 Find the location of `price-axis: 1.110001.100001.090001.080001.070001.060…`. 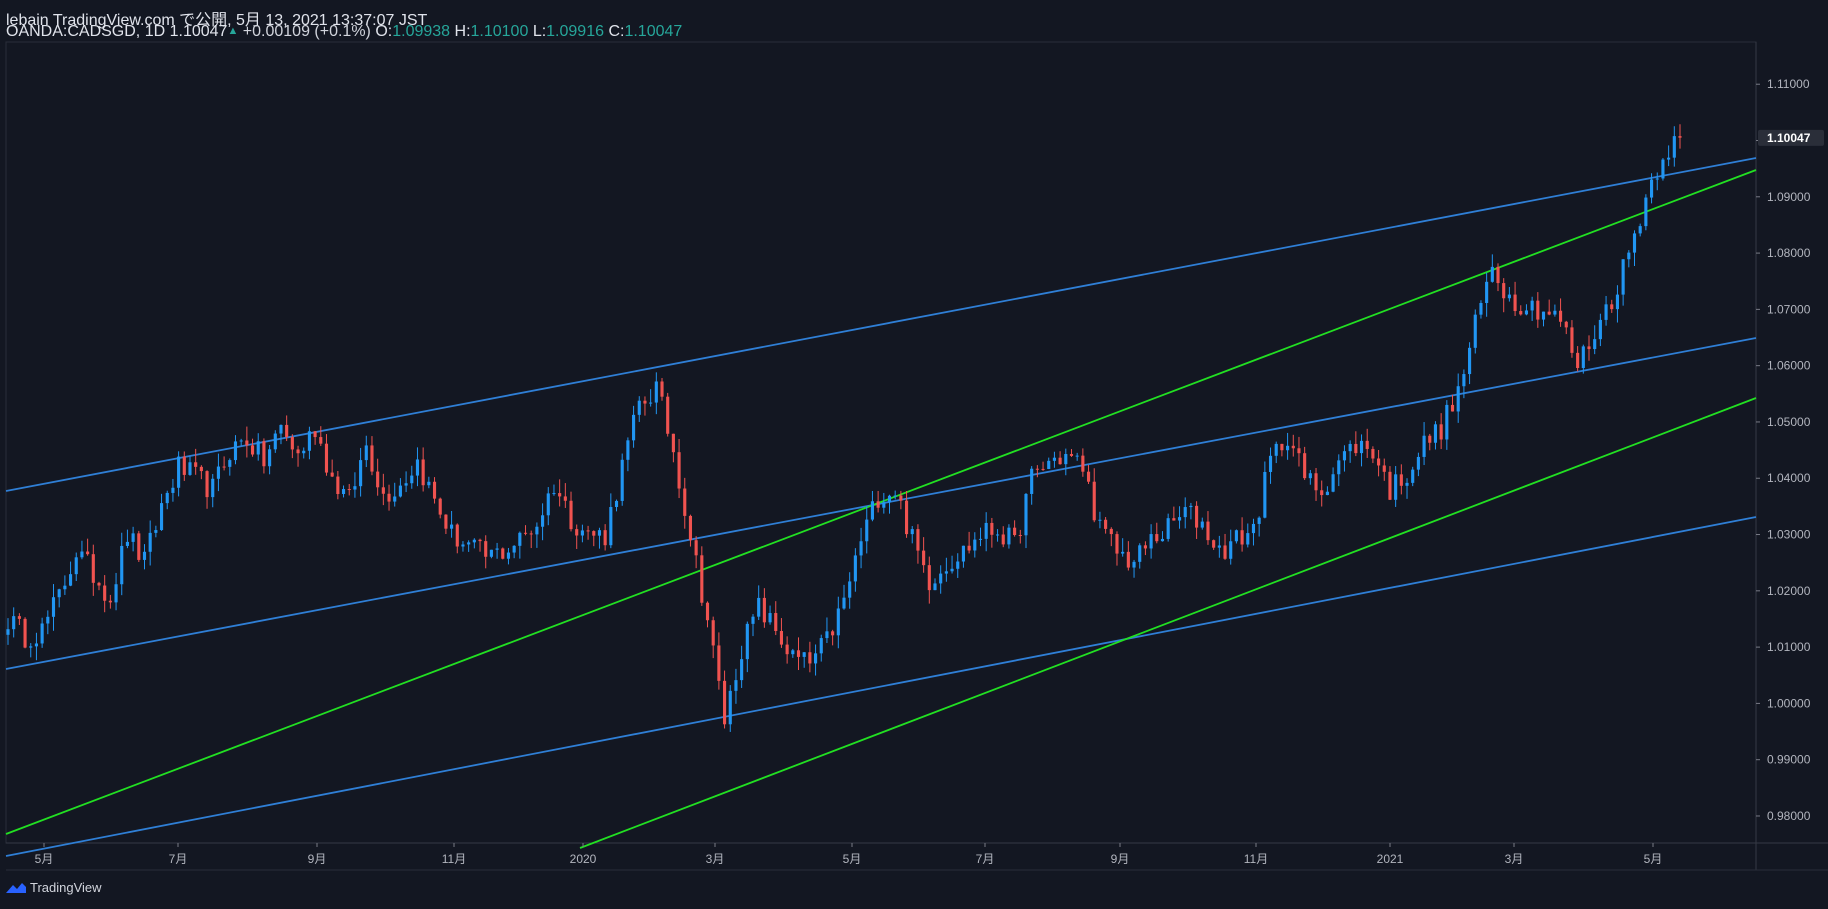

price-axis: 1.110001.100001.090001.080001.070001.060… is located at coordinates (1790, 450).